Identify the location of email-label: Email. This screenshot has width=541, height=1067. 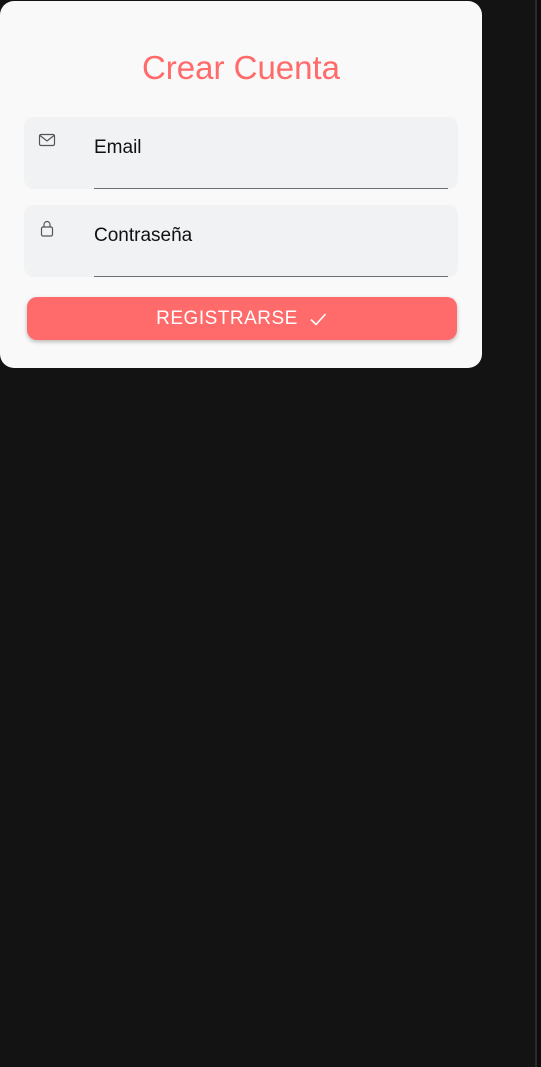
(118, 147).